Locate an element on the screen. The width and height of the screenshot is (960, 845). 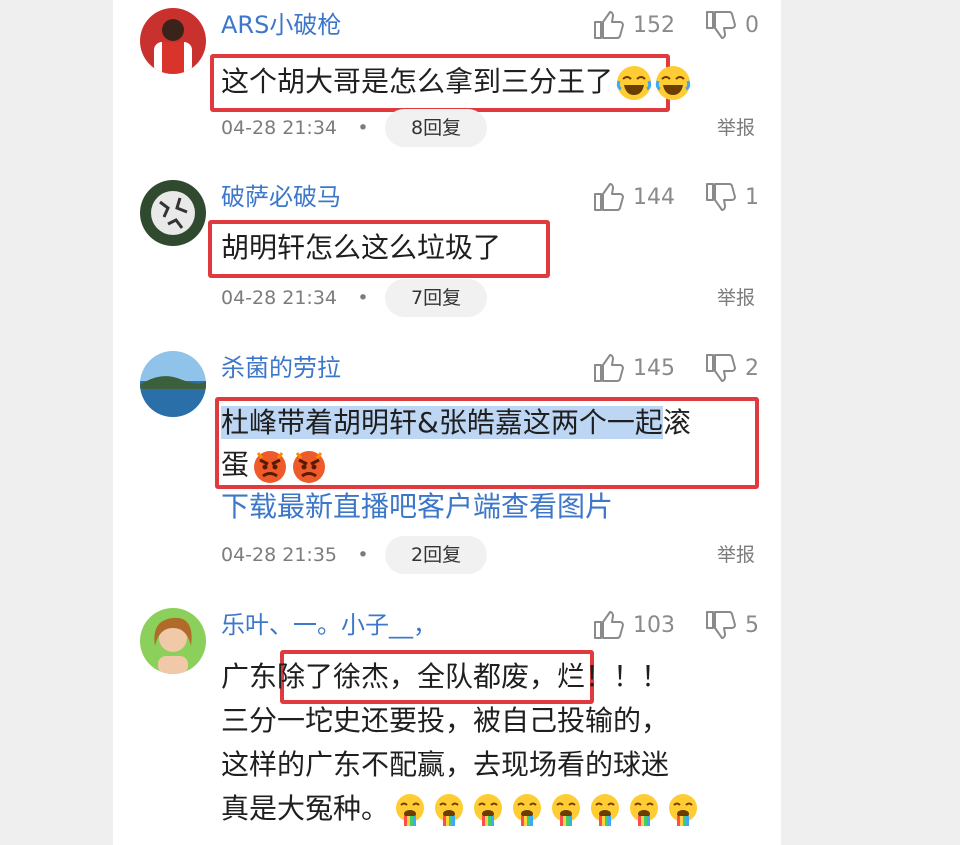
boxed-text: 除了徐杰，全队都废， is located at coordinates (417, 676).